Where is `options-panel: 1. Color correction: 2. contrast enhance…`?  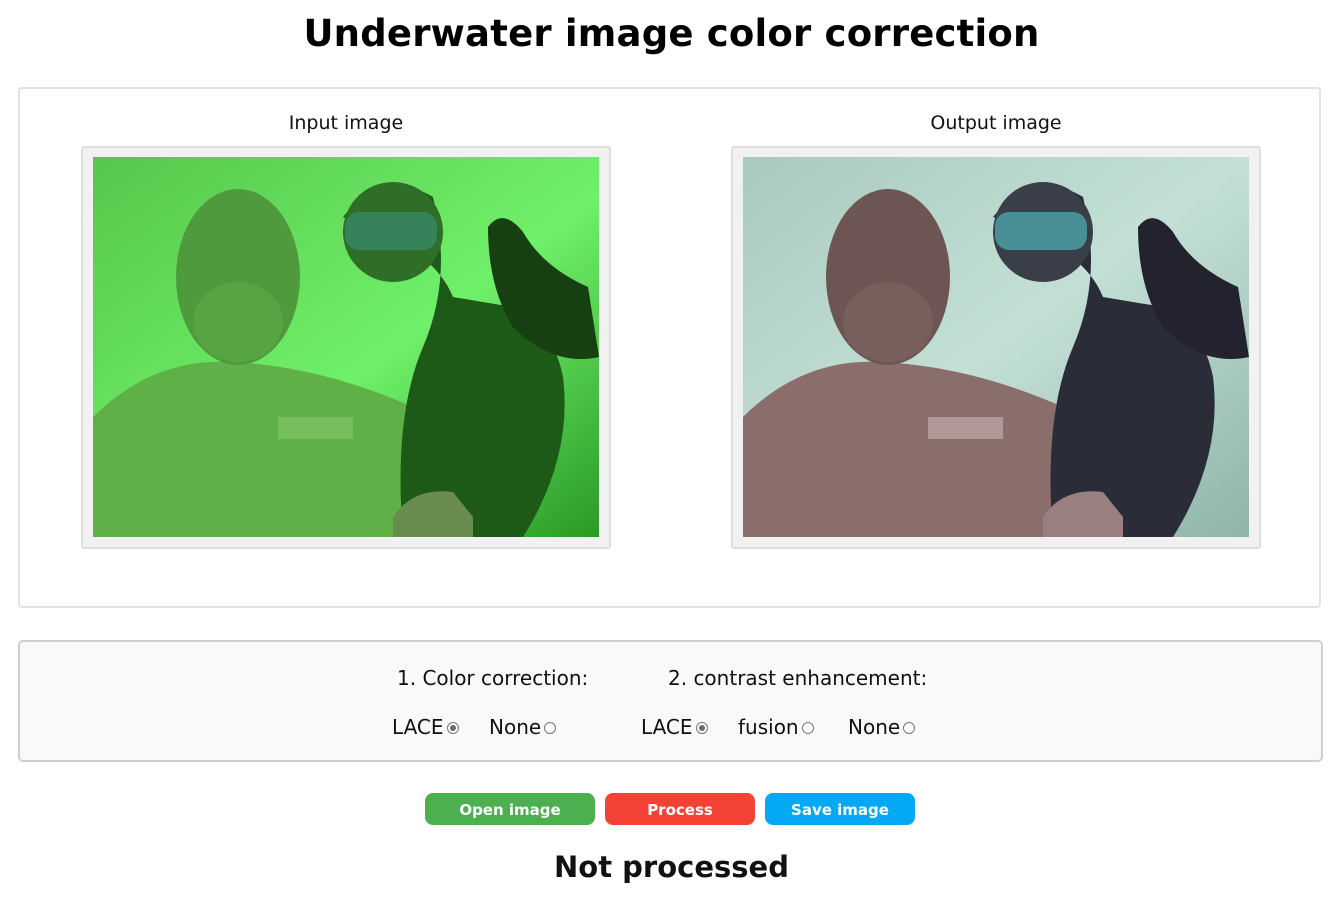 options-panel: 1. Color correction: 2. contrast enhance… is located at coordinates (670, 701).